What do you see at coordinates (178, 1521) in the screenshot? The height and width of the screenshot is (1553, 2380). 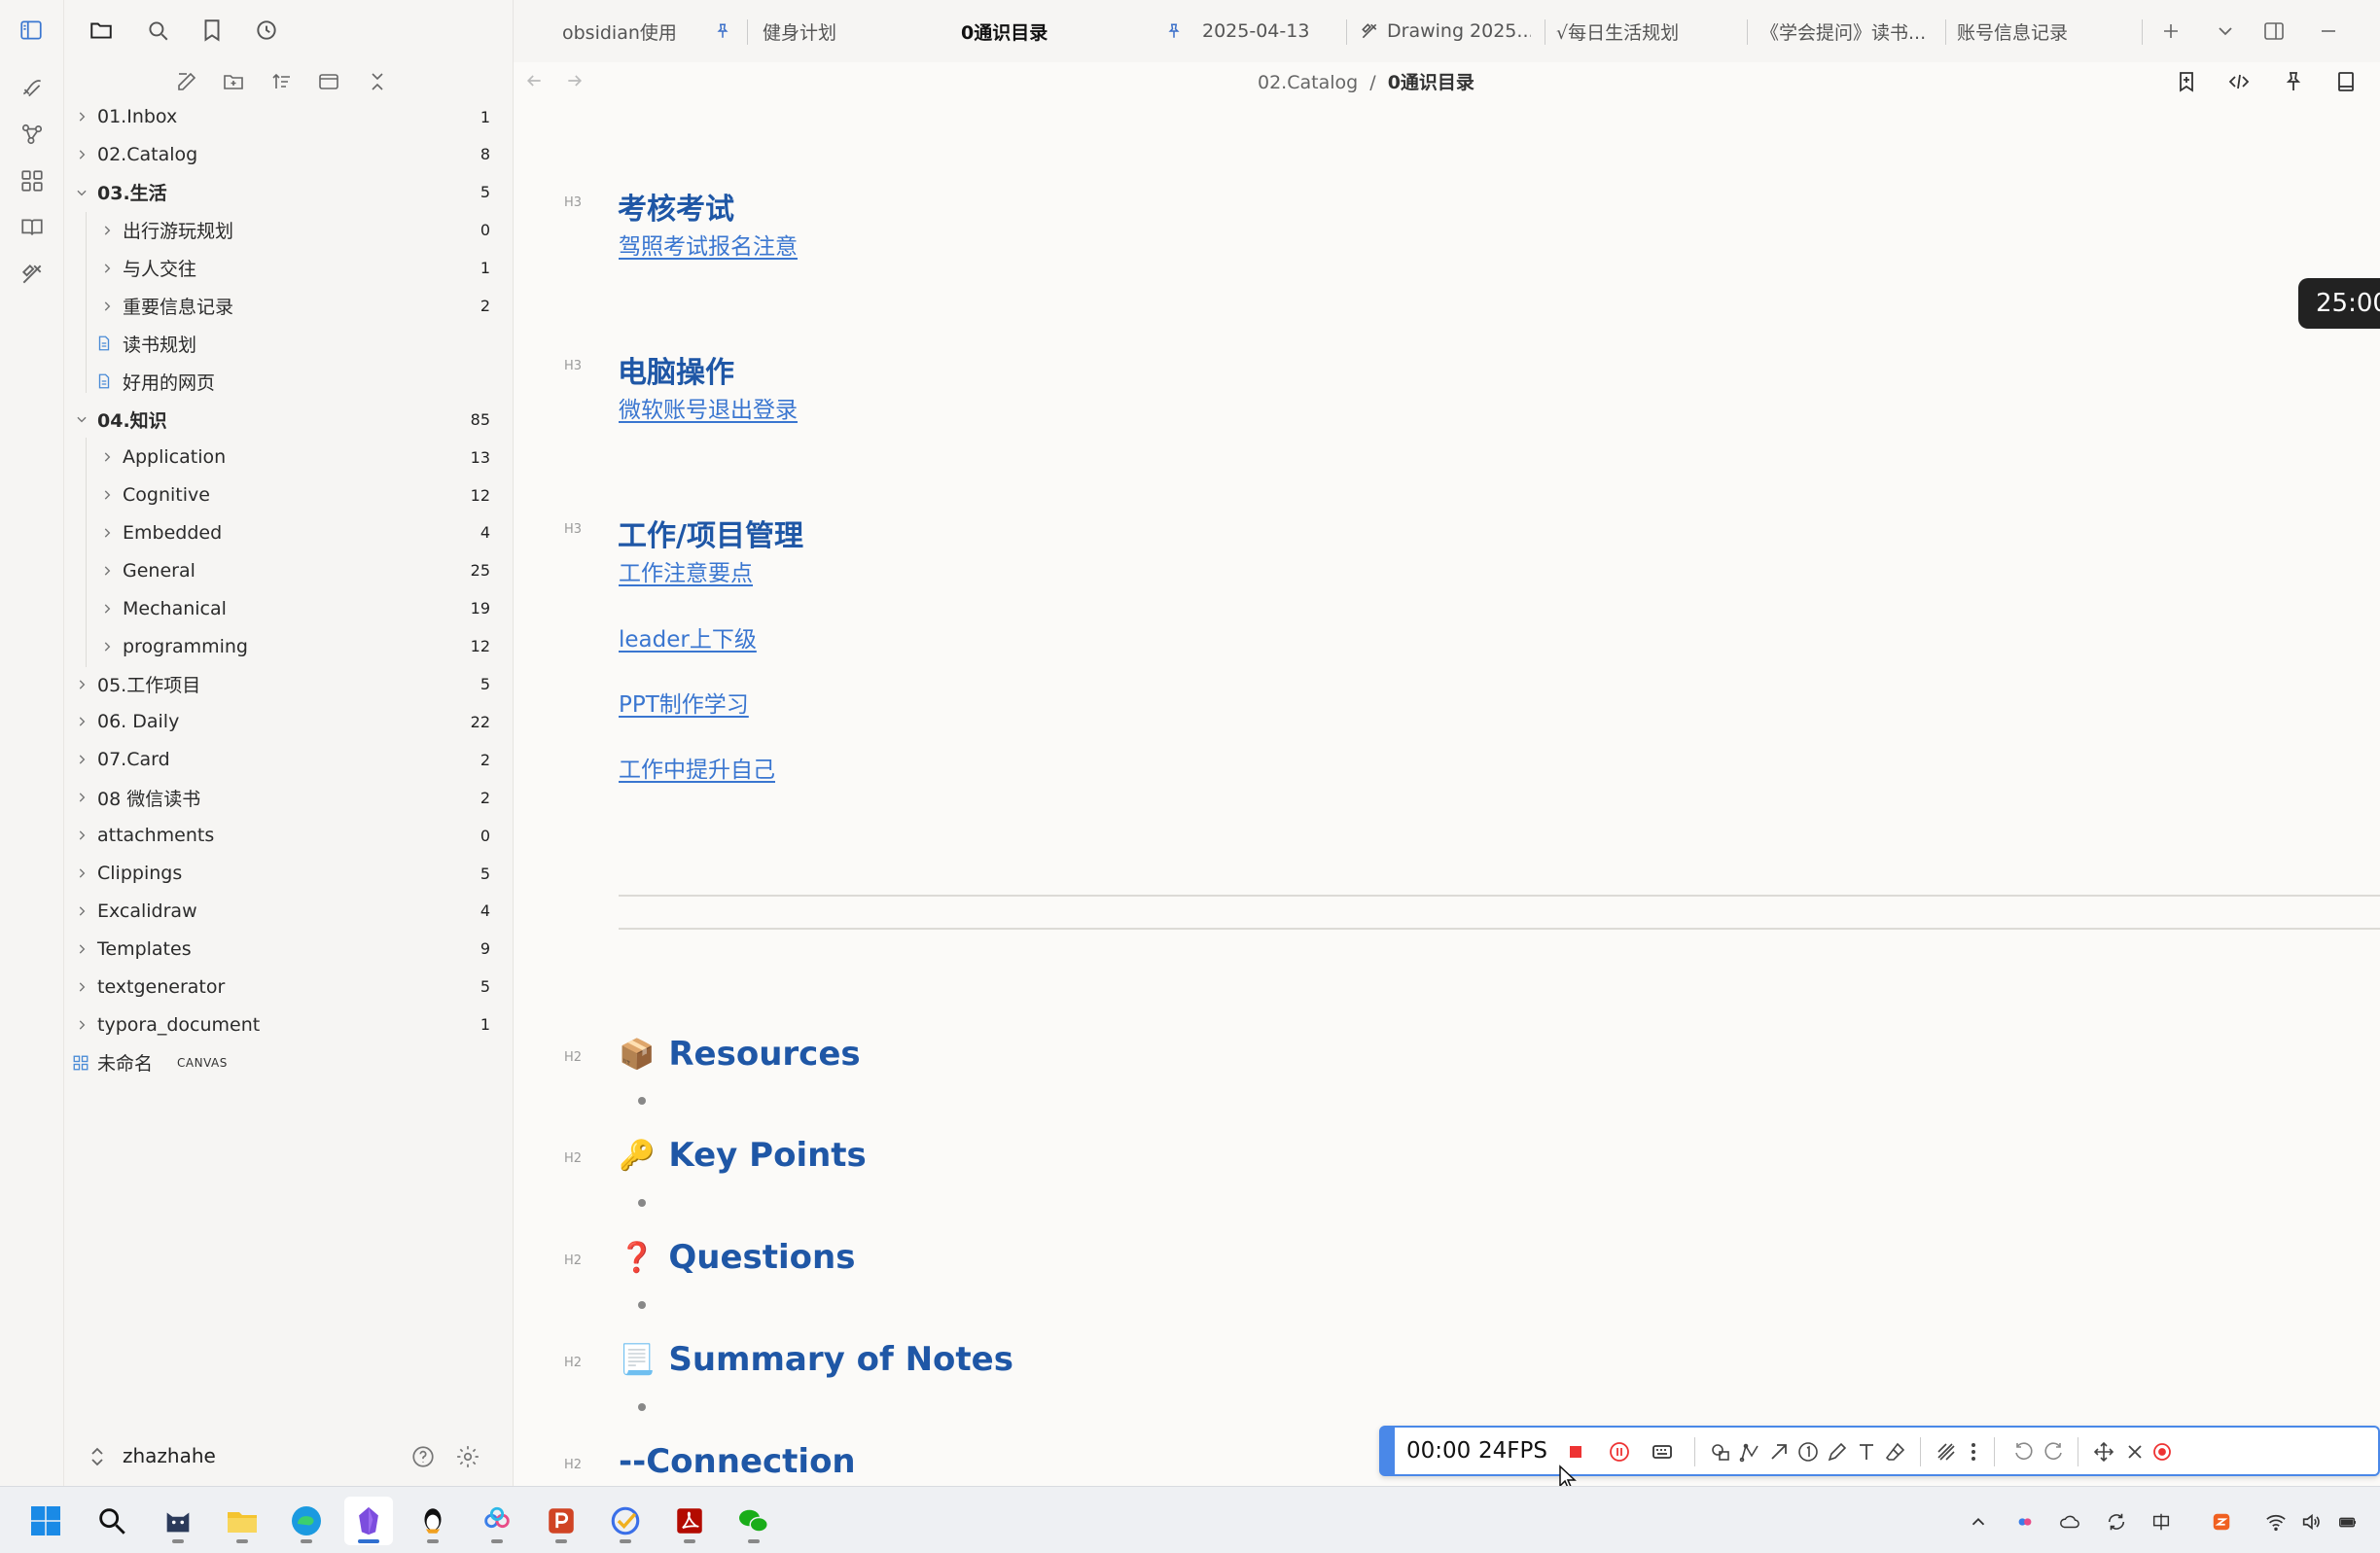 I see `cat-app-icon` at bounding box center [178, 1521].